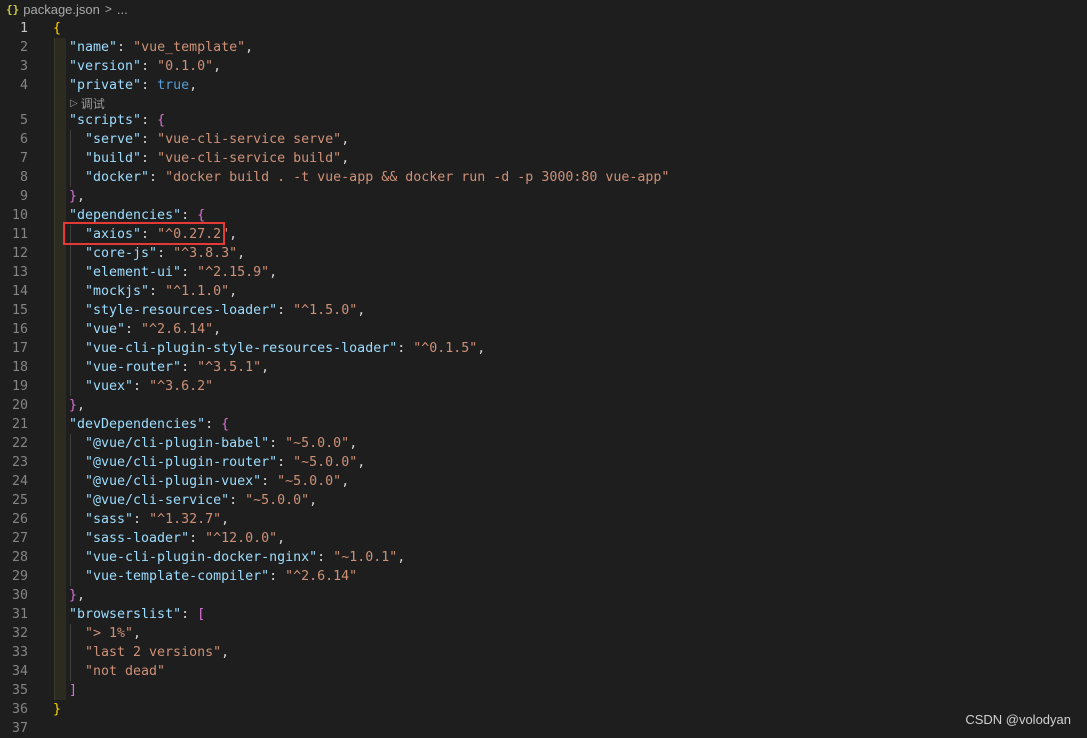  Describe the element at coordinates (60, 369) in the screenshot. I see `indent-guide-active` at that location.